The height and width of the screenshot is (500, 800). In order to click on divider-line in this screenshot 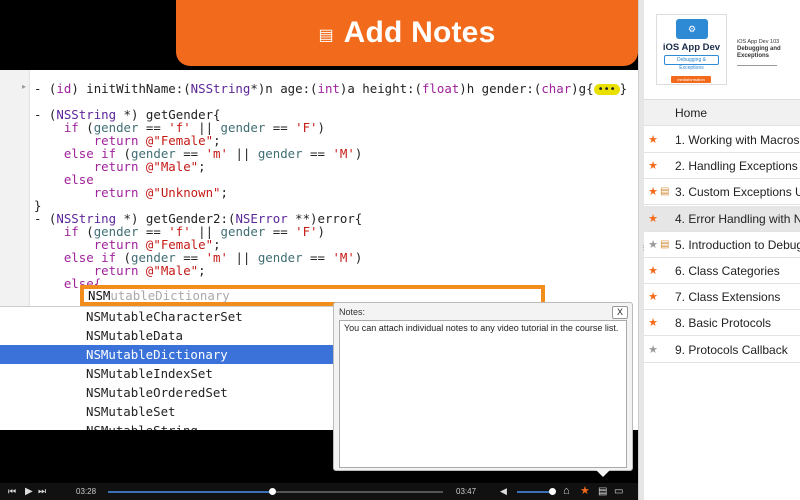, I will do `click(757, 65)`.